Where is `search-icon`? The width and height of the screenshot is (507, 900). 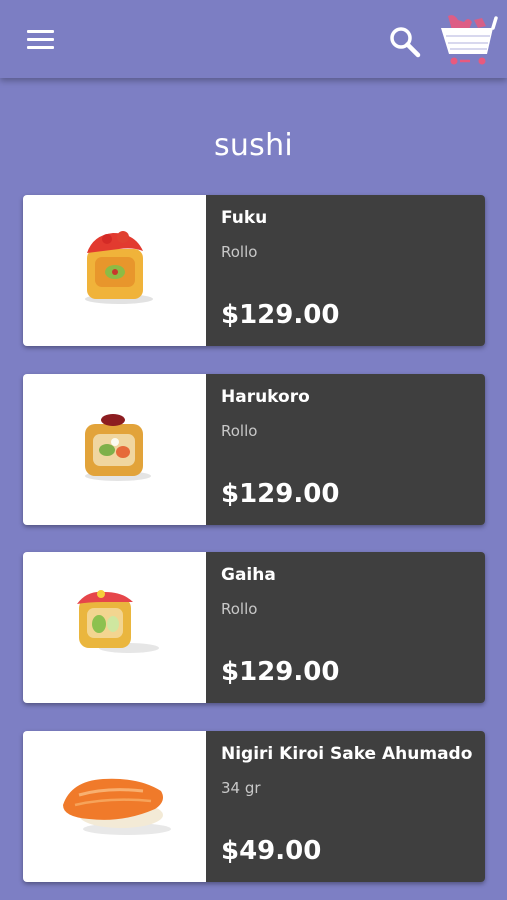
search-icon is located at coordinates (405, 42).